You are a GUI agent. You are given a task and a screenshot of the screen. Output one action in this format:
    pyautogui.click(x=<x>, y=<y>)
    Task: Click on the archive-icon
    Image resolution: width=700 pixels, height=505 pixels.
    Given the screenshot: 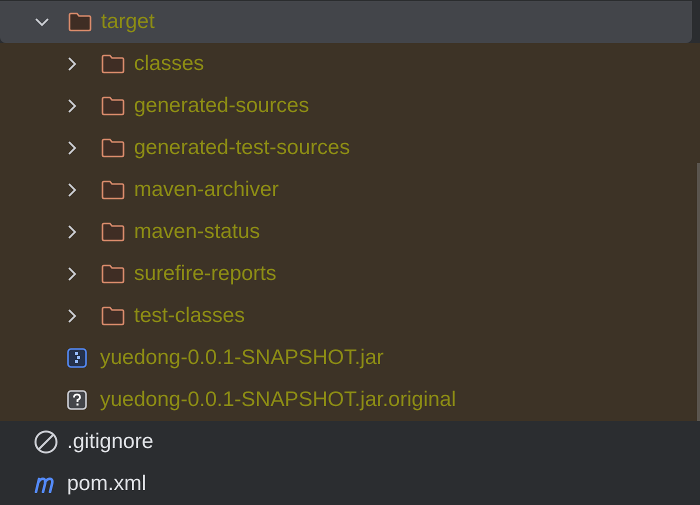 What is the action you would take?
    pyautogui.click(x=77, y=358)
    